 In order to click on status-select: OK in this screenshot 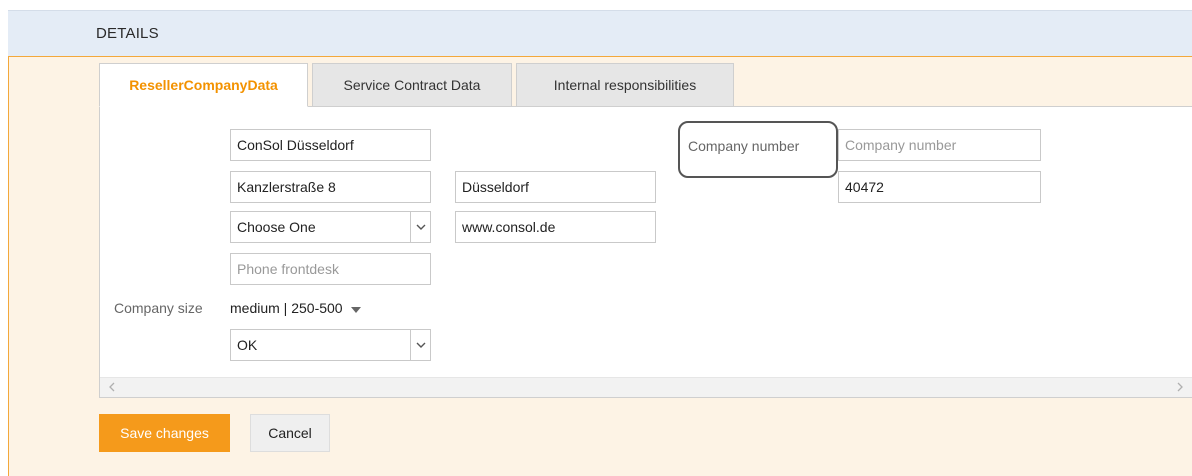, I will do `click(330, 345)`.